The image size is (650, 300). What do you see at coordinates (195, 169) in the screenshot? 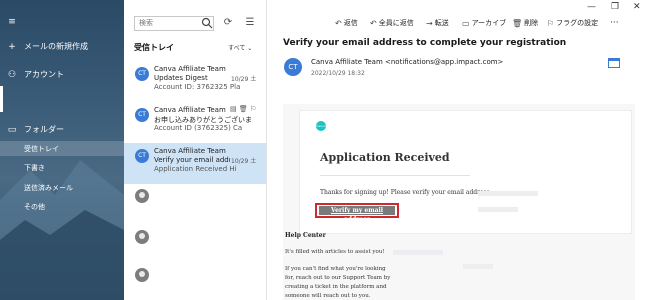
I see `message-preview: Application Received Hi` at bounding box center [195, 169].